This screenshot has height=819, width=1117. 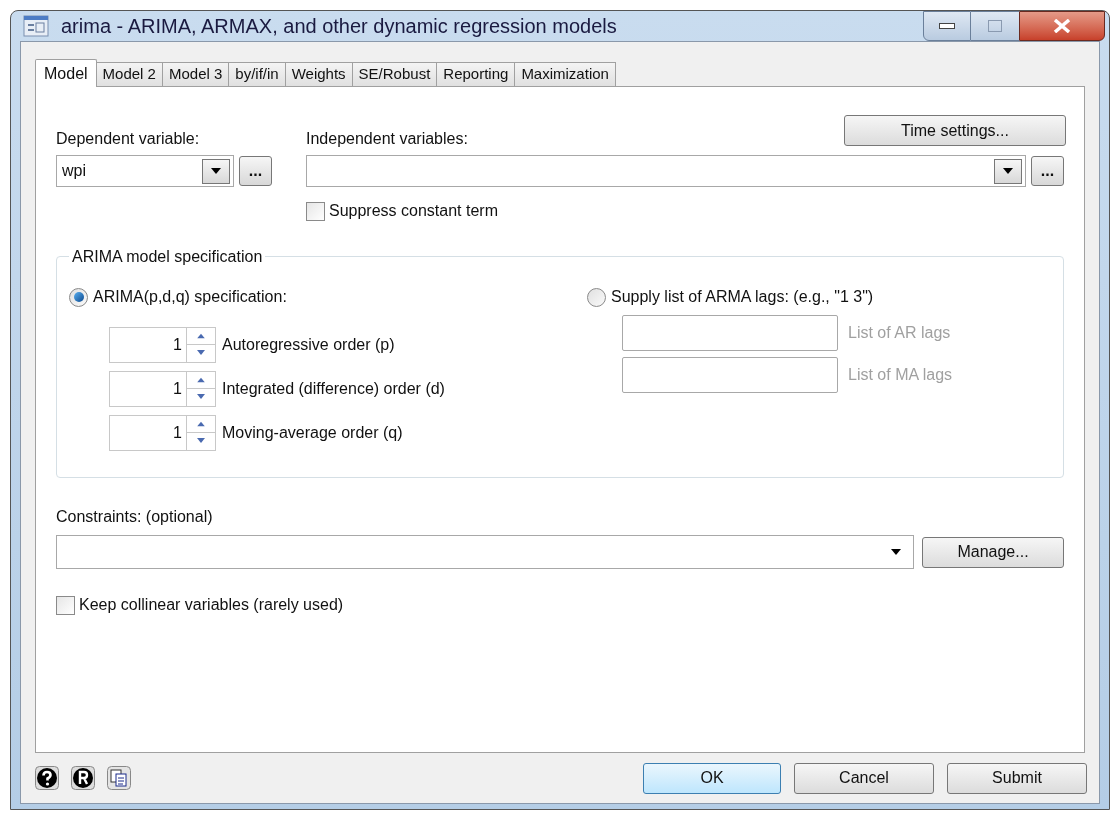 I want to click on field-label: Dependent variable:, so click(x=128, y=139).